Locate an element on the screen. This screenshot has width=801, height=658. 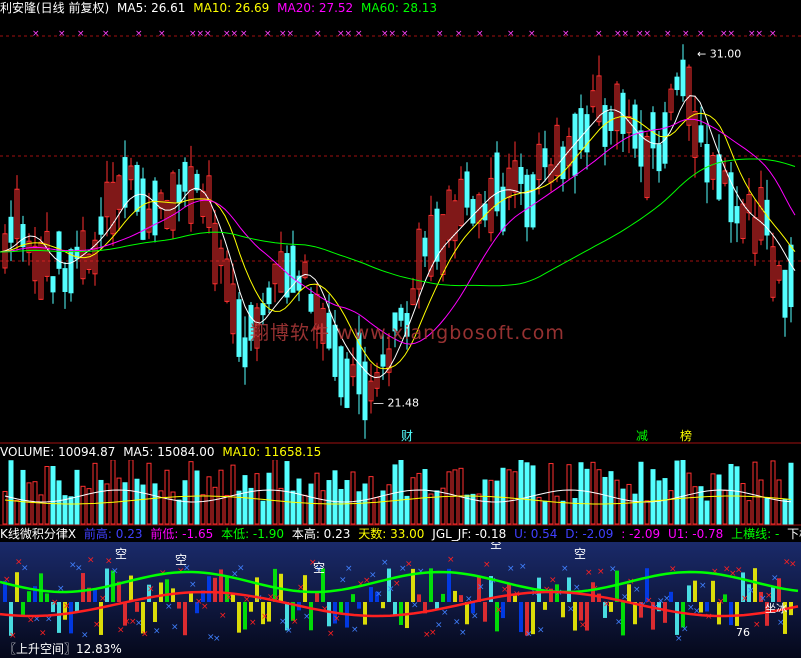
volume-chart is located at coordinates (400, 493).